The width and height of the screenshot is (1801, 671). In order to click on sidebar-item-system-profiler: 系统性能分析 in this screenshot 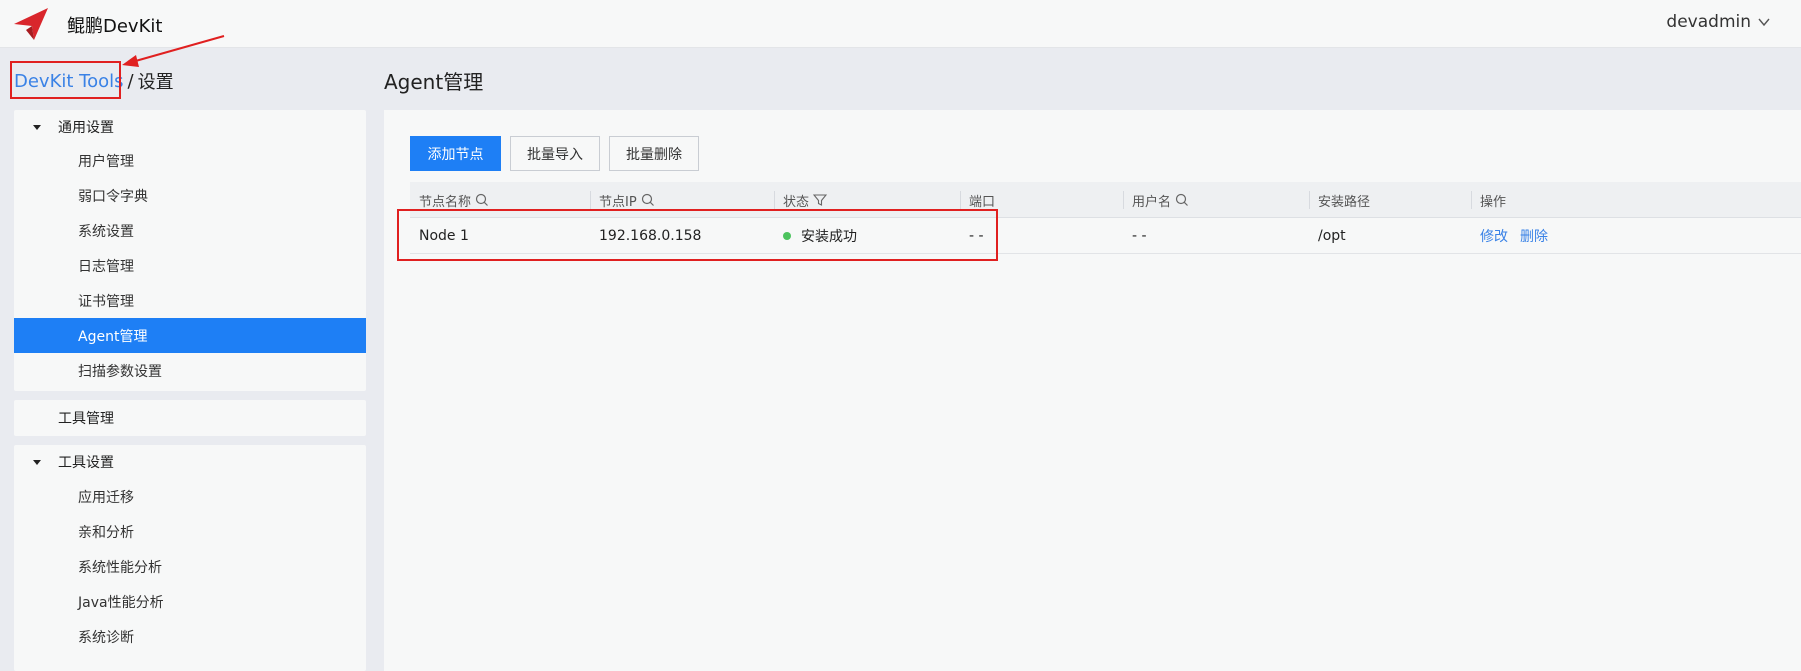, I will do `click(190, 566)`.